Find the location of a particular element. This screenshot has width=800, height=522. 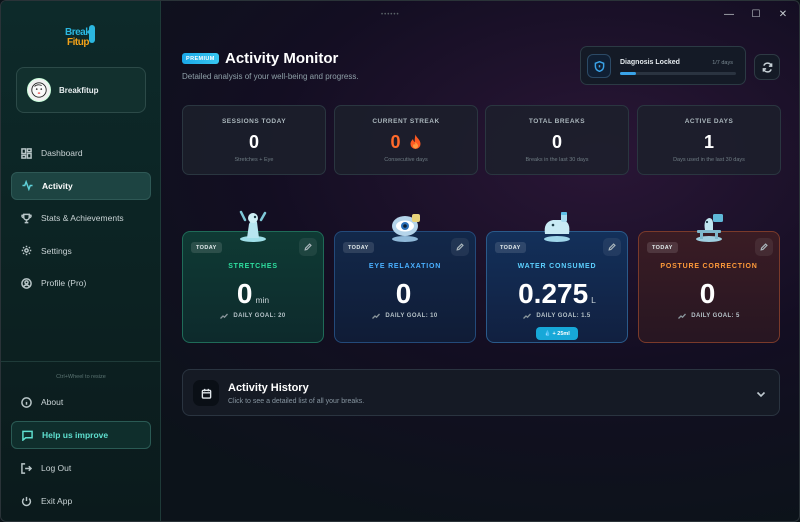

stat-current-streak: CURRENT STREAK 0 Consecutive days is located at coordinates (406, 140).